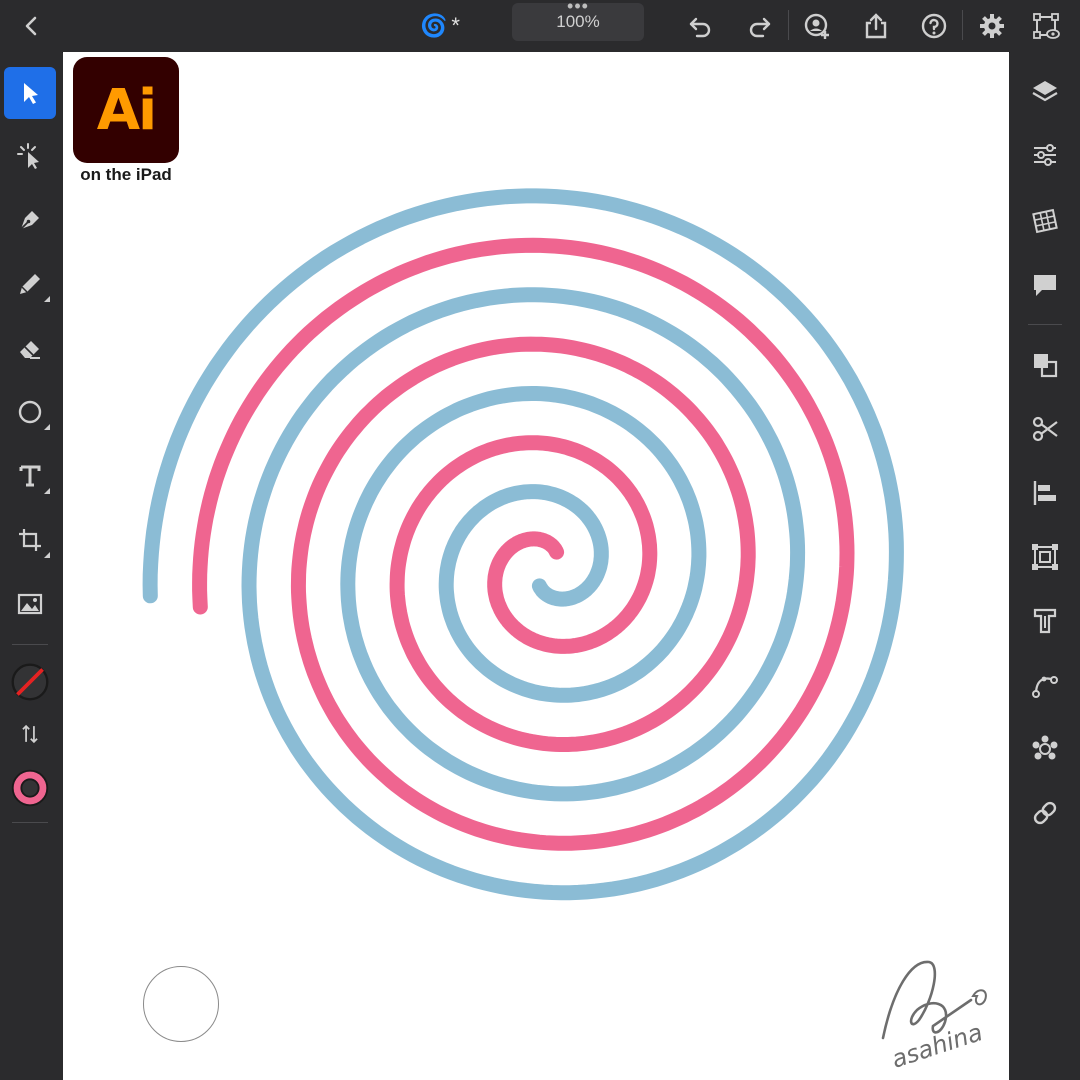 This screenshot has height=1080, width=1080. I want to click on pen-icon, so click(29, 220).